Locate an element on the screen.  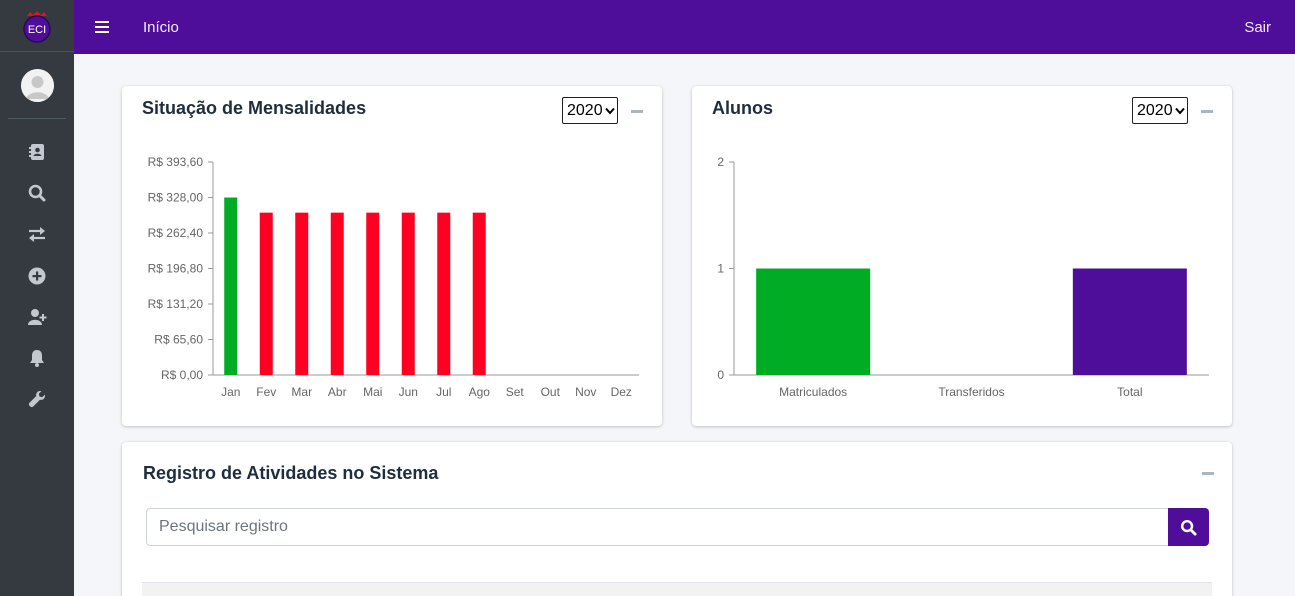
sidebar-item-cadastro is located at coordinates (37, 151).